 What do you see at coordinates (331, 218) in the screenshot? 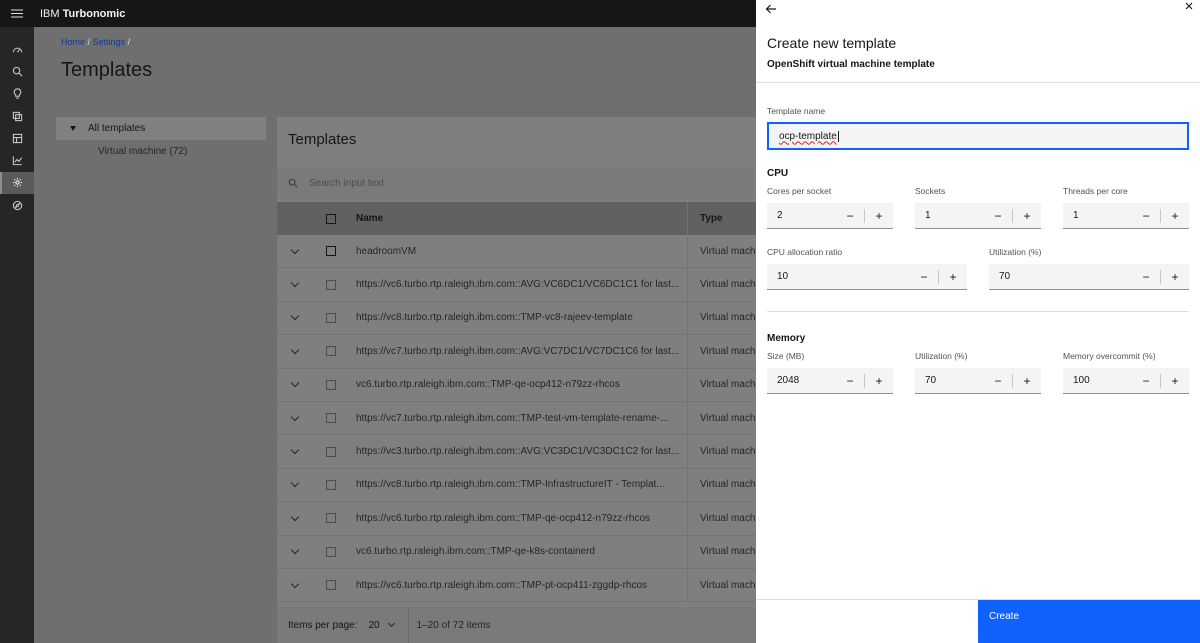
I see `select-all-checkbox` at bounding box center [331, 218].